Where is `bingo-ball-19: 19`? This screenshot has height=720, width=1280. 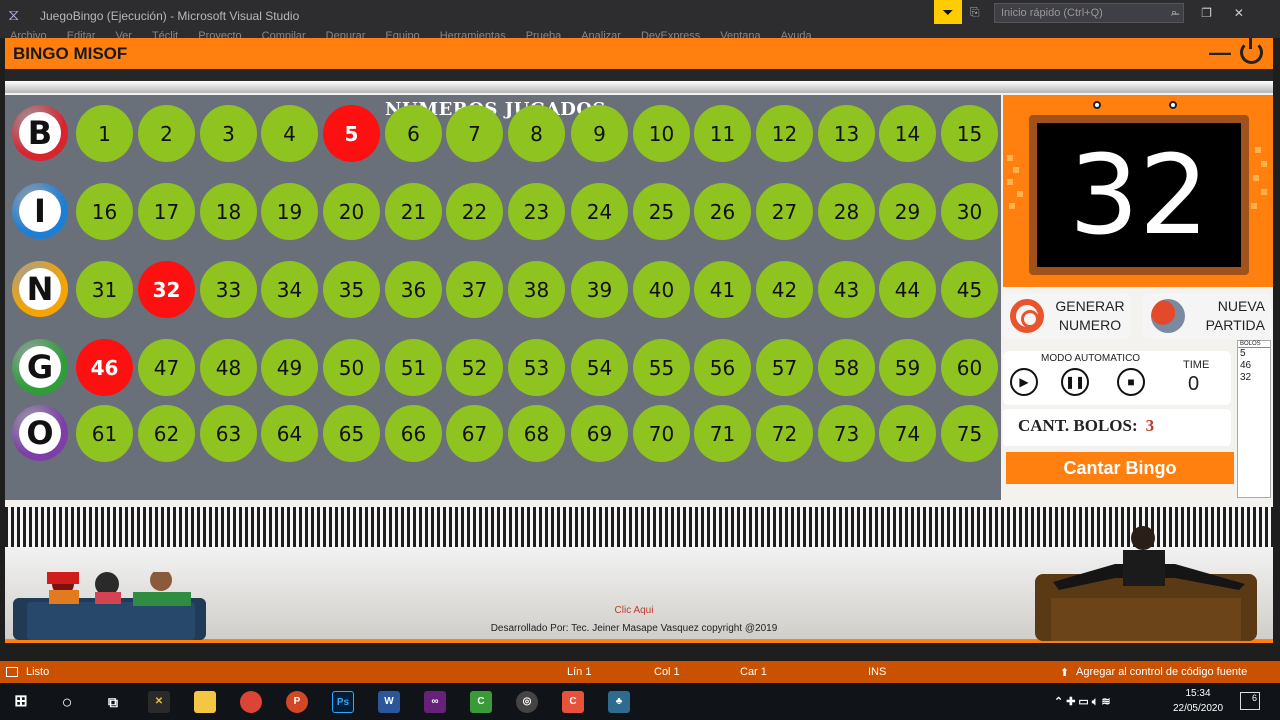
bingo-ball-19: 19 is located at coordinates (289, 211).